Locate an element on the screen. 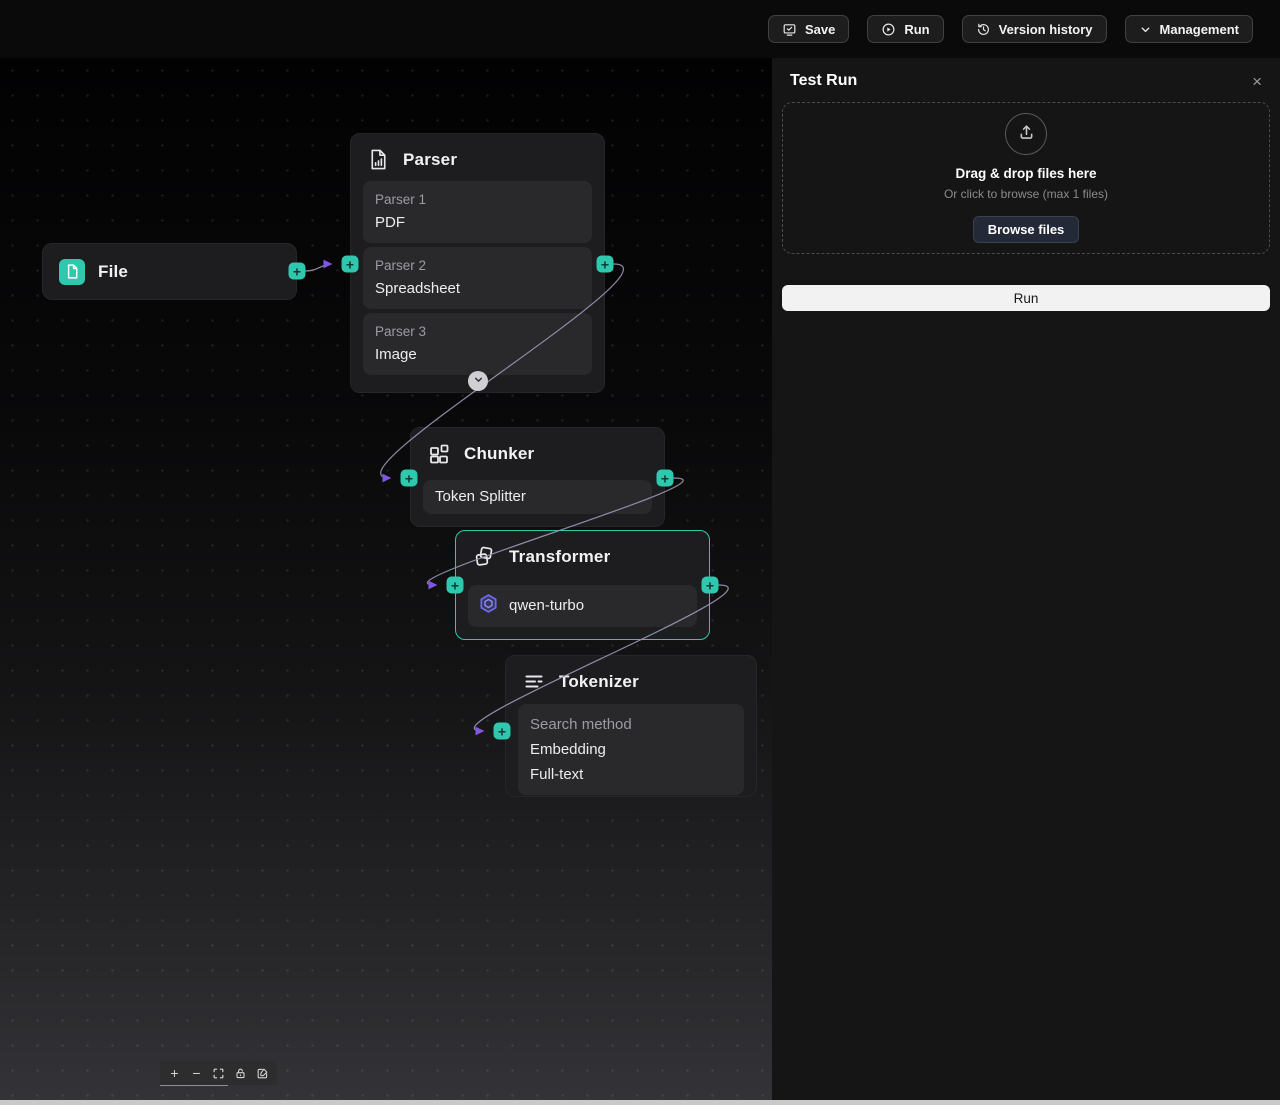  close-icon: × is located at coordinates (1257, 81).